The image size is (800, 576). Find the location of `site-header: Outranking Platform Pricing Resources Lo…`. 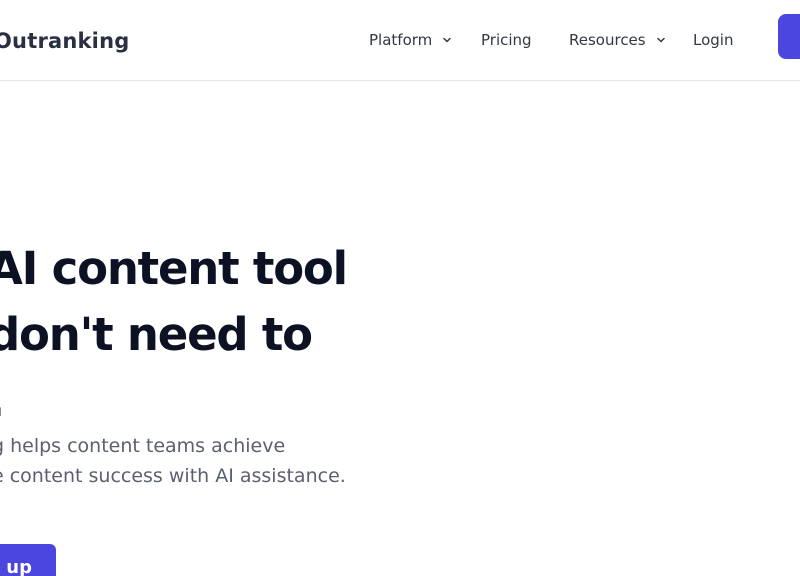

site-header: Outranking Platform Pricing Resources Lo… is located at coordinates (400, 40).